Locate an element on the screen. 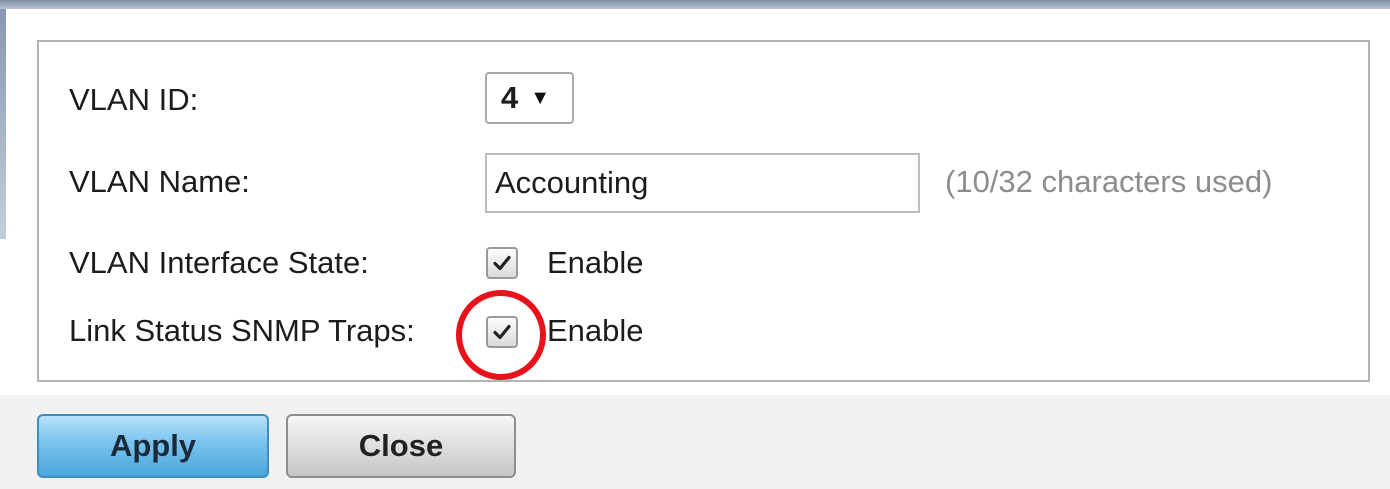 The height and width of the screenshot is (489, 1390). chevron-down-icon: ▼ is located at coordinates (540, 97).